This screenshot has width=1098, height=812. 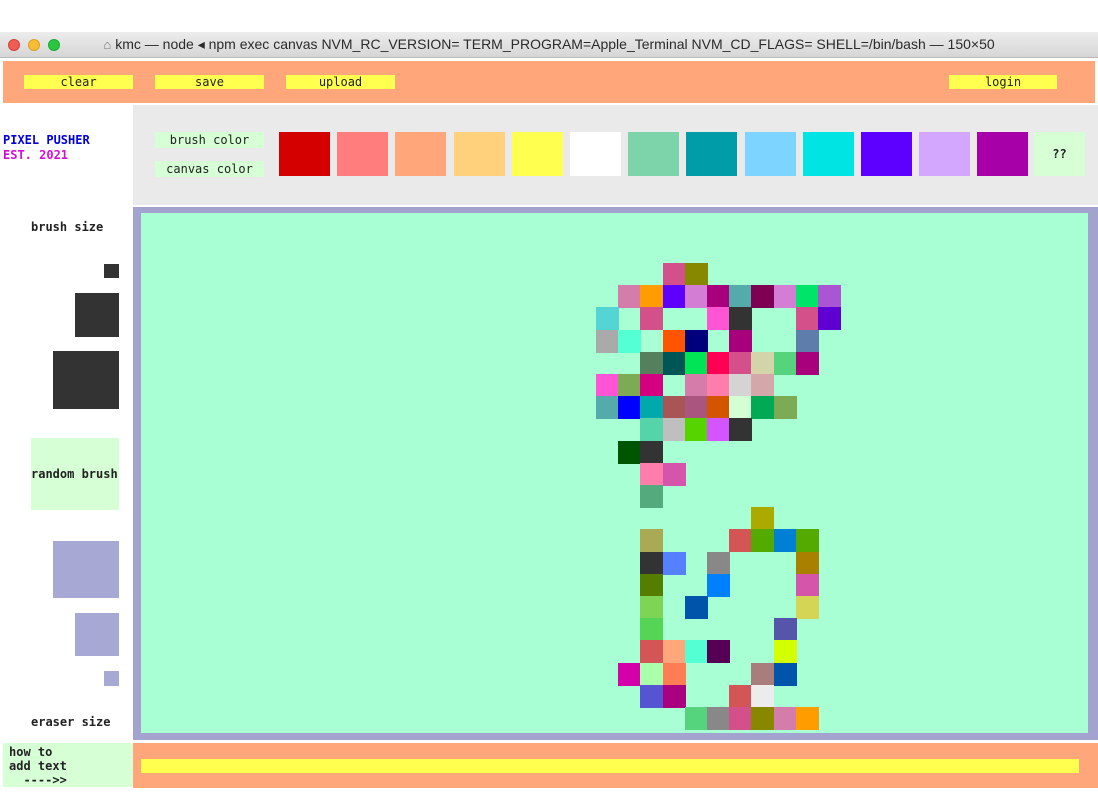 What do you see at coordinates (209, 82) in the screenshot?
I see `save-button: save` at bounding box center [209, 82].